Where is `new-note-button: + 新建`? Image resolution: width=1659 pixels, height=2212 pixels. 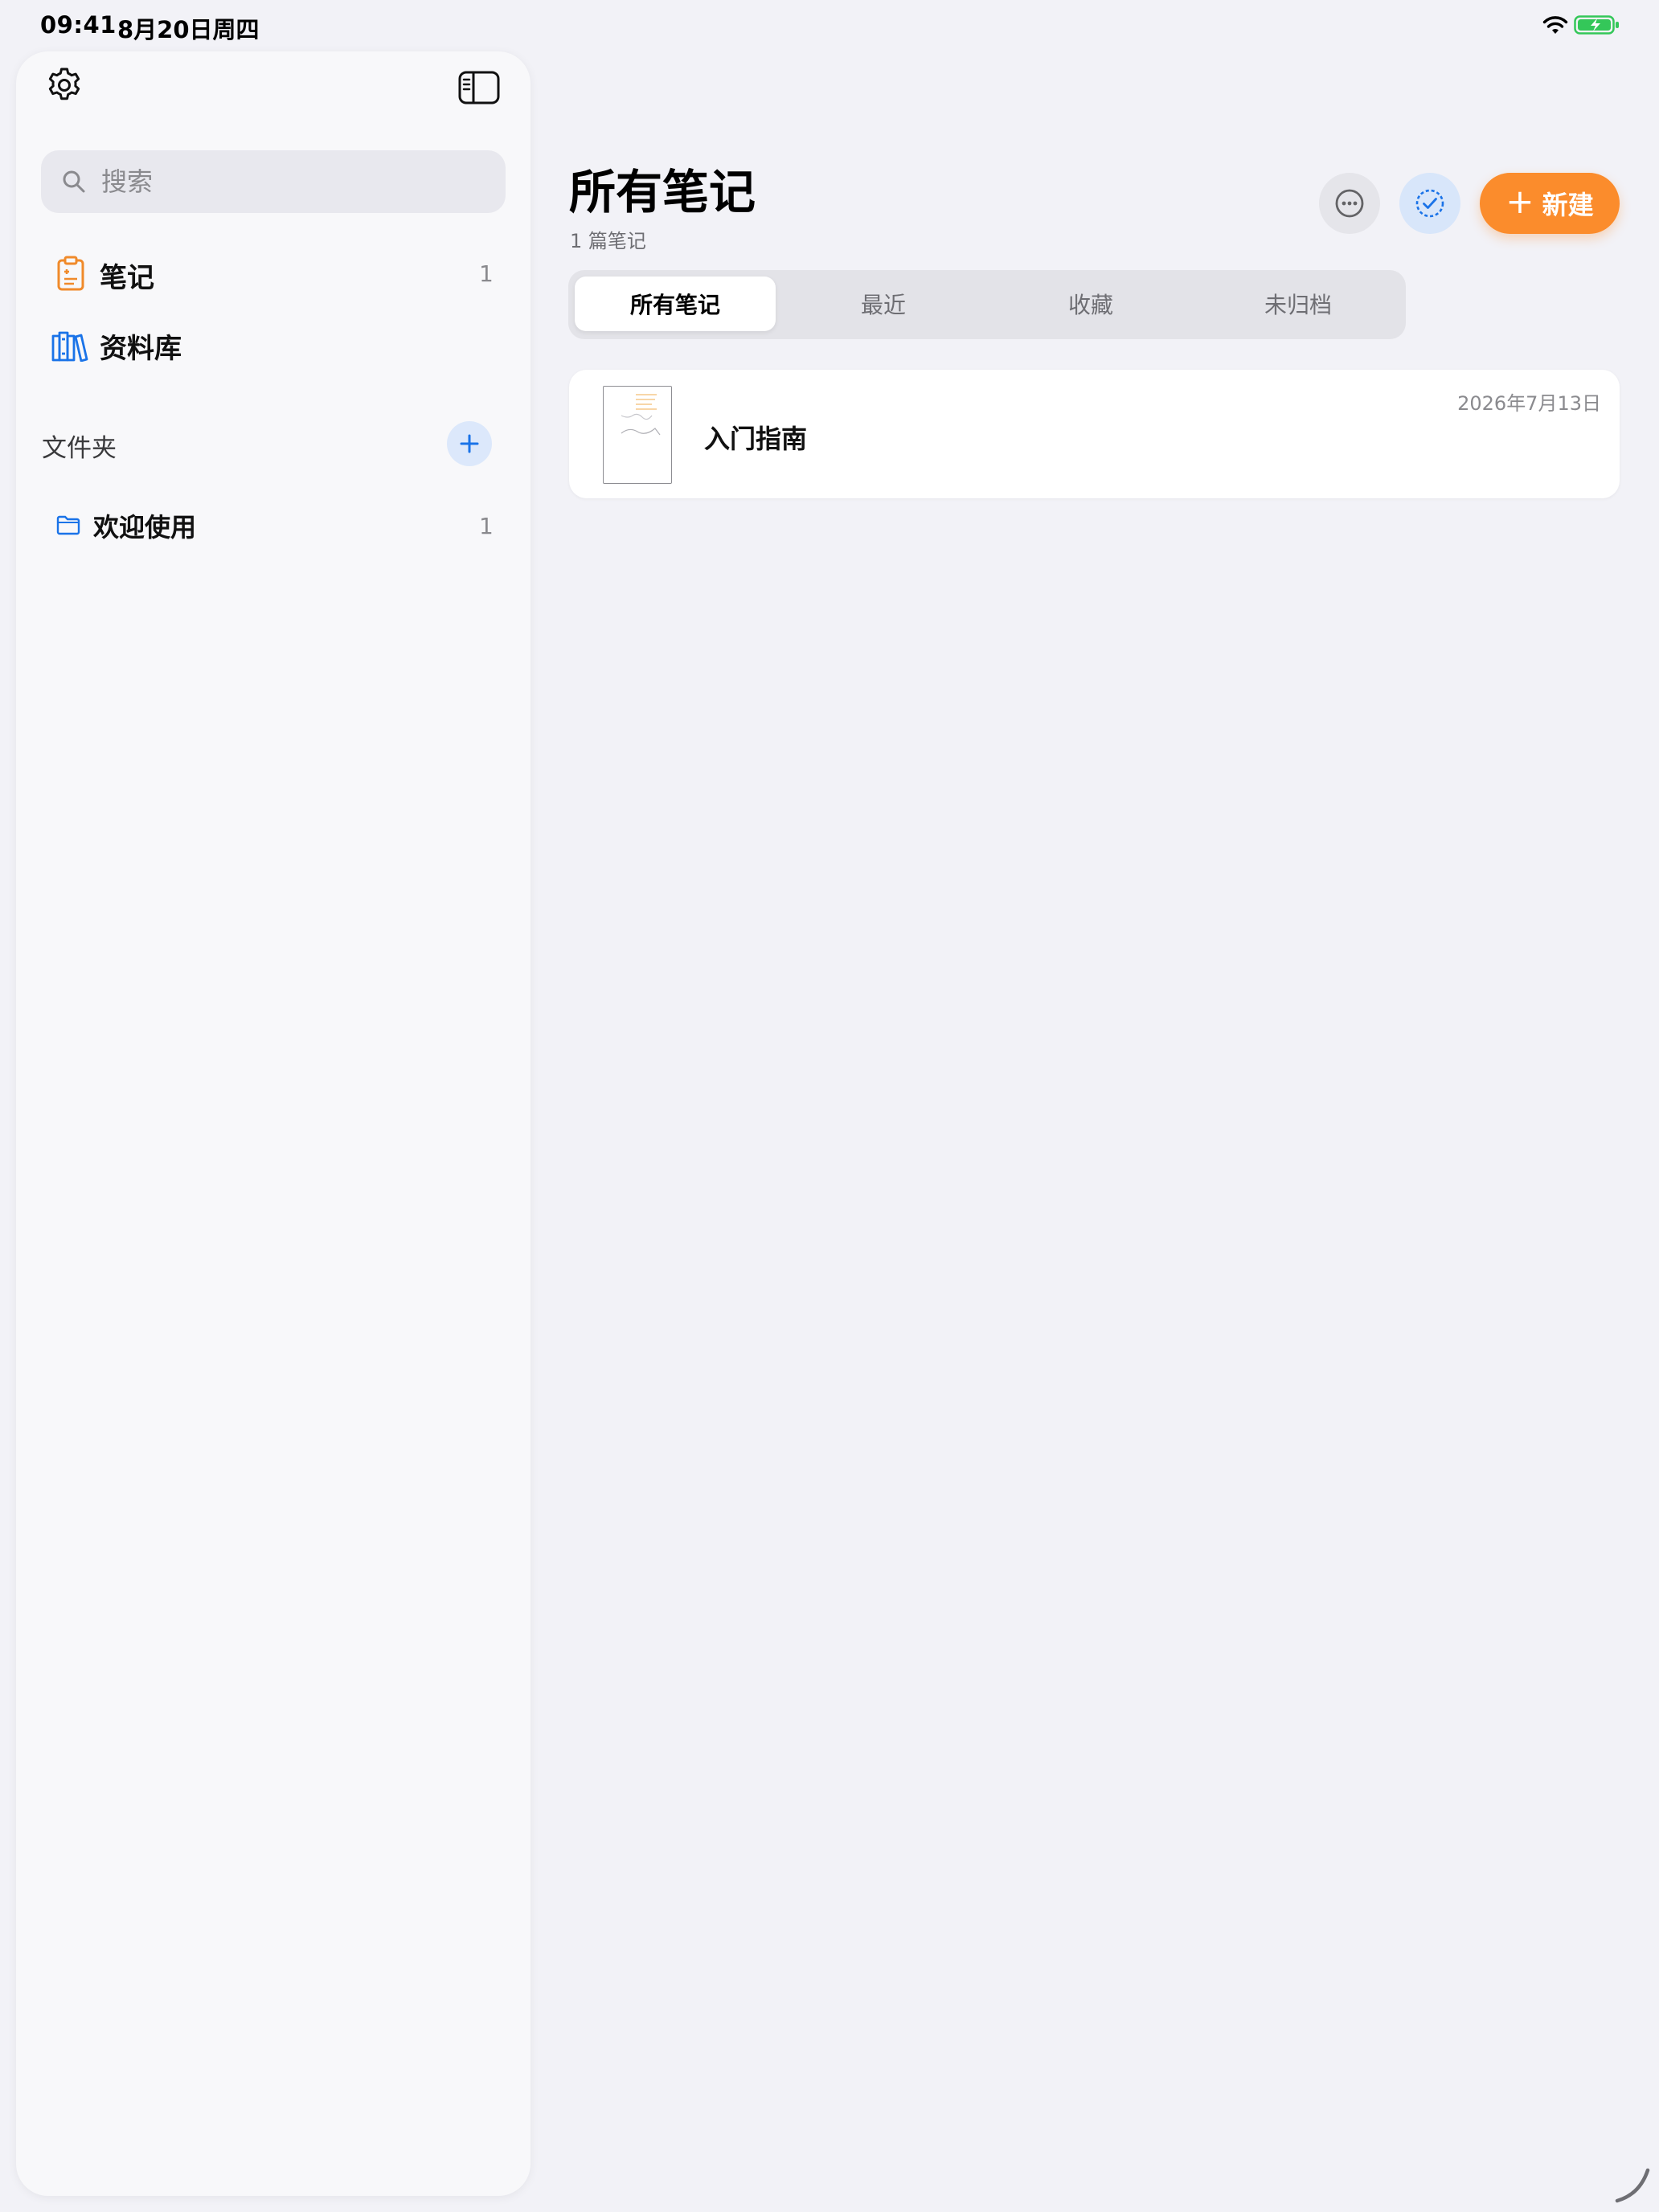
new-note-button: + 新建 is located at coordinates (1550, 203).